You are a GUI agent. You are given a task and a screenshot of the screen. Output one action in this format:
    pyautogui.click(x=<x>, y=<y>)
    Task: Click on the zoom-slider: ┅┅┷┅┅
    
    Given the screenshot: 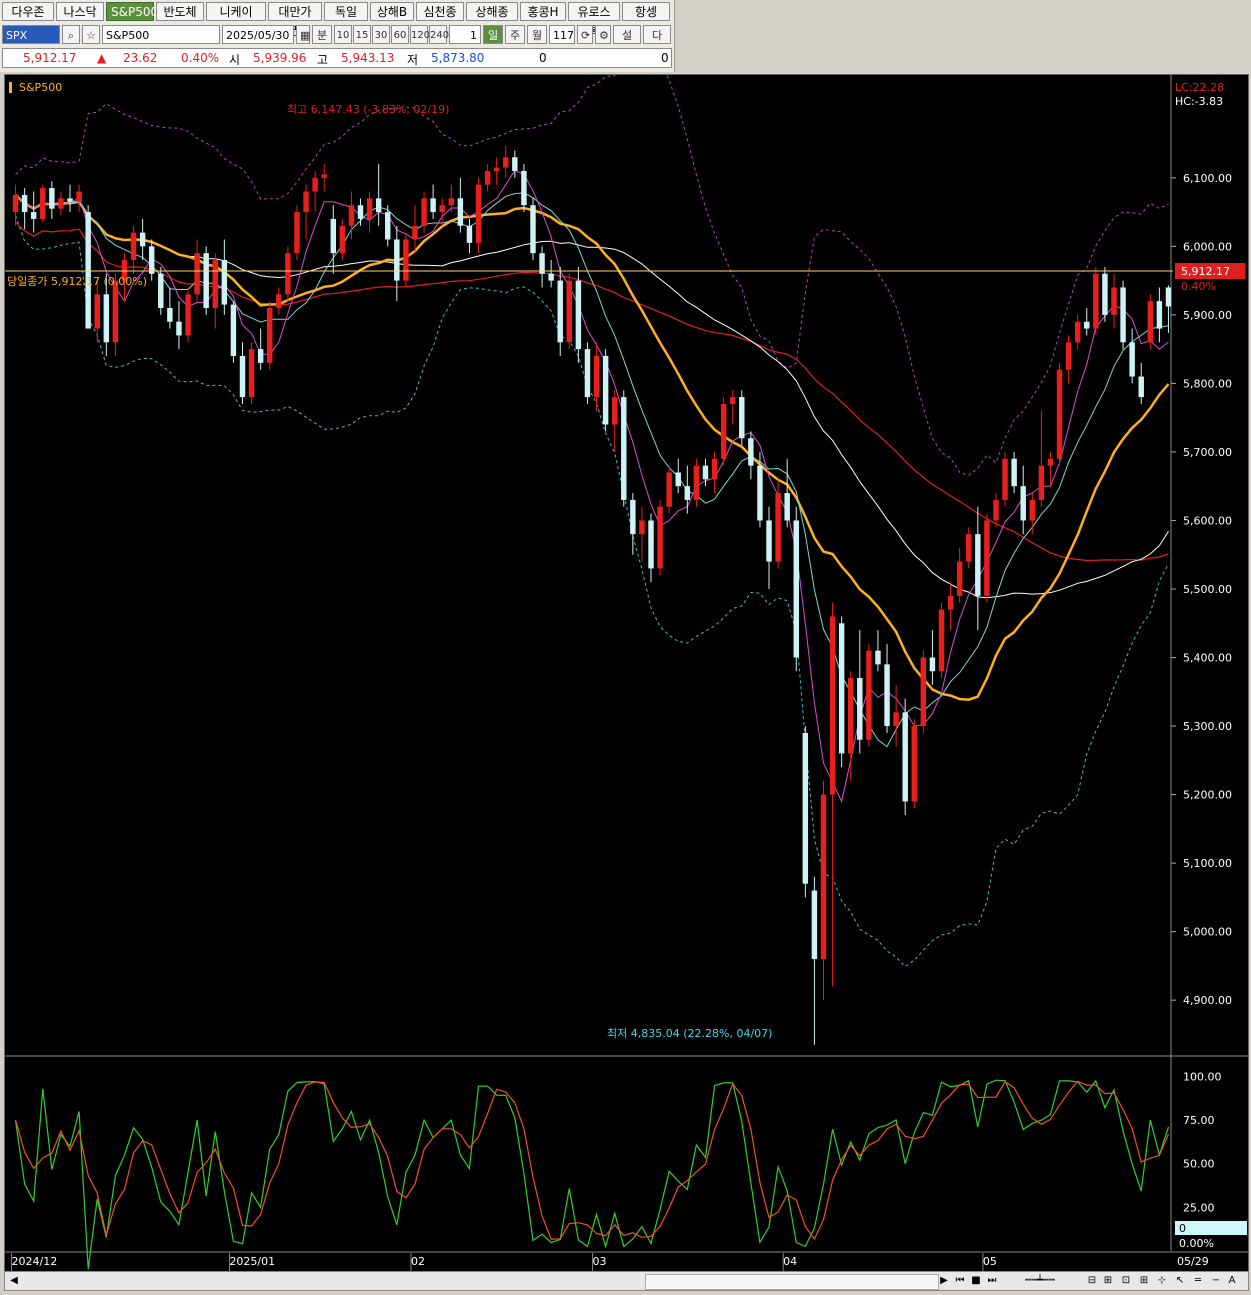 What is the action you would take?
    pyautogui.click(x=1040, y=1281)
    